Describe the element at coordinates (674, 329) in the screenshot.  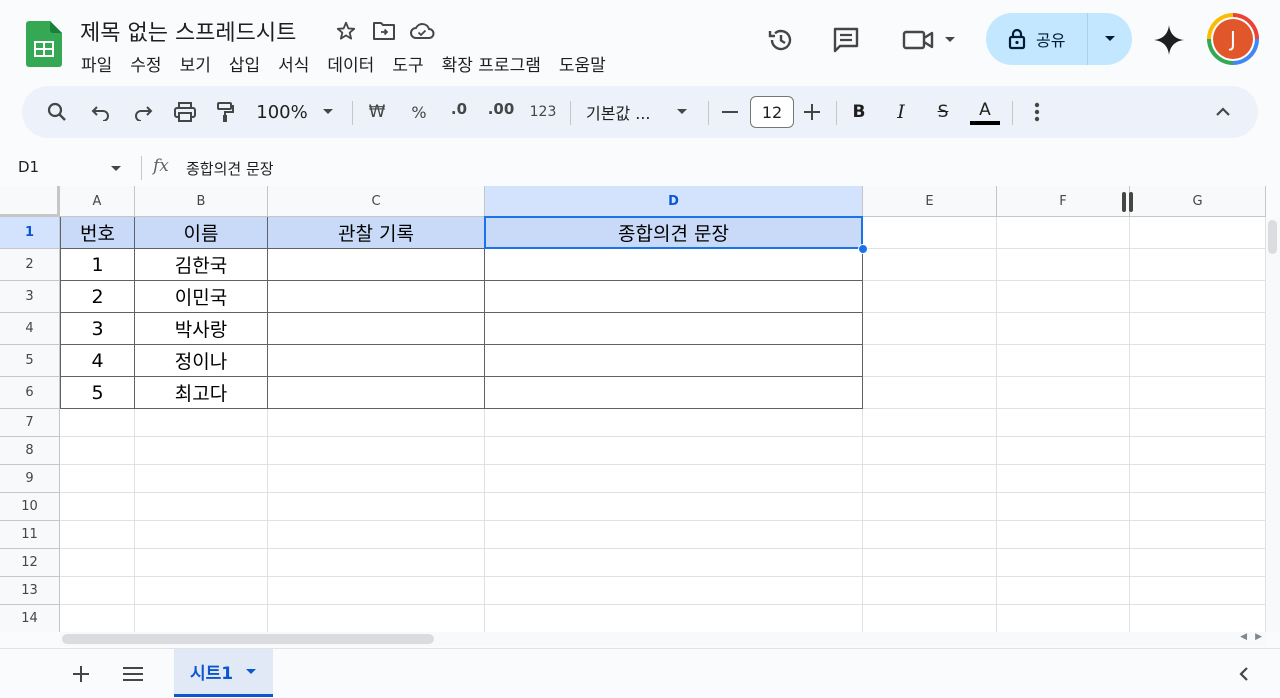
I see `cell-d4` at that location.